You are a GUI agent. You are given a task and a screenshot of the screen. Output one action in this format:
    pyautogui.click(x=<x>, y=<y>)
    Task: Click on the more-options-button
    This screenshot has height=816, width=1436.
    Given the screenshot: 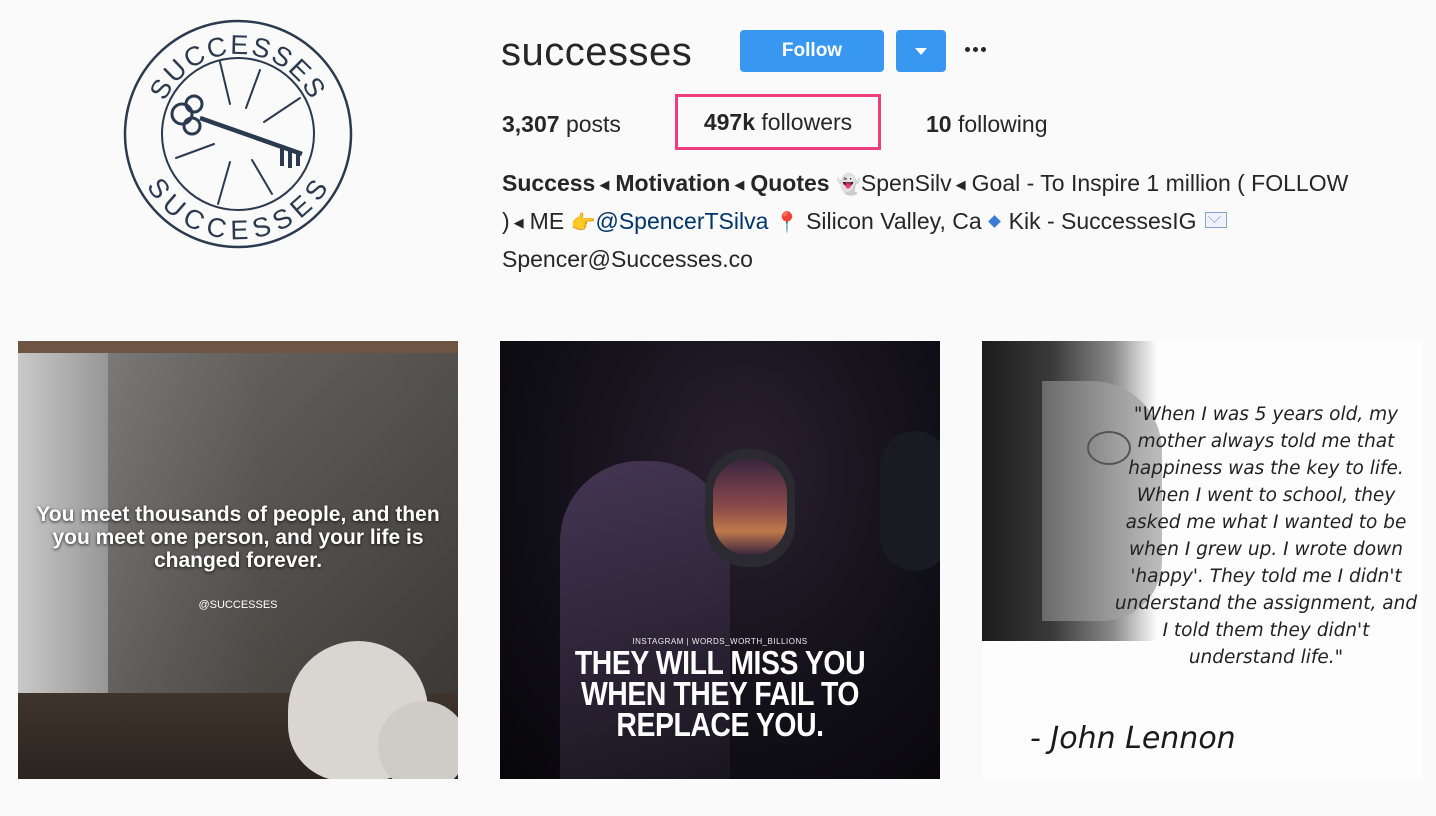 What is the action you would take?
    pyautogui.click(x=975, y=49)
    